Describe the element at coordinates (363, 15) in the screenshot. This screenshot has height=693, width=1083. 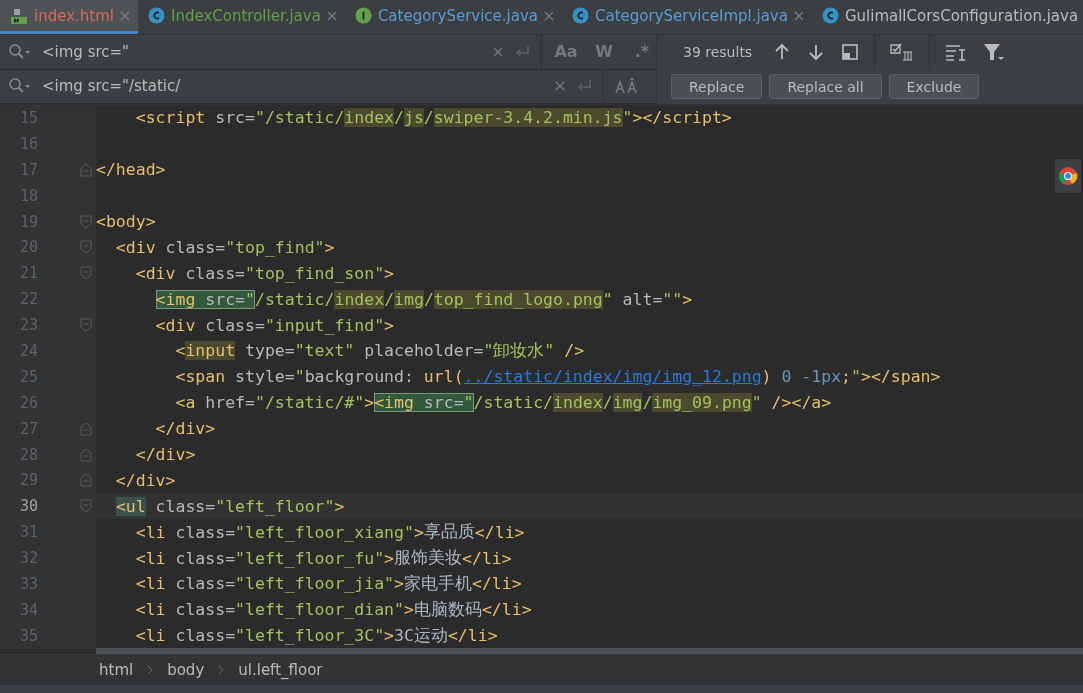
I see `interface-icon` at that location.